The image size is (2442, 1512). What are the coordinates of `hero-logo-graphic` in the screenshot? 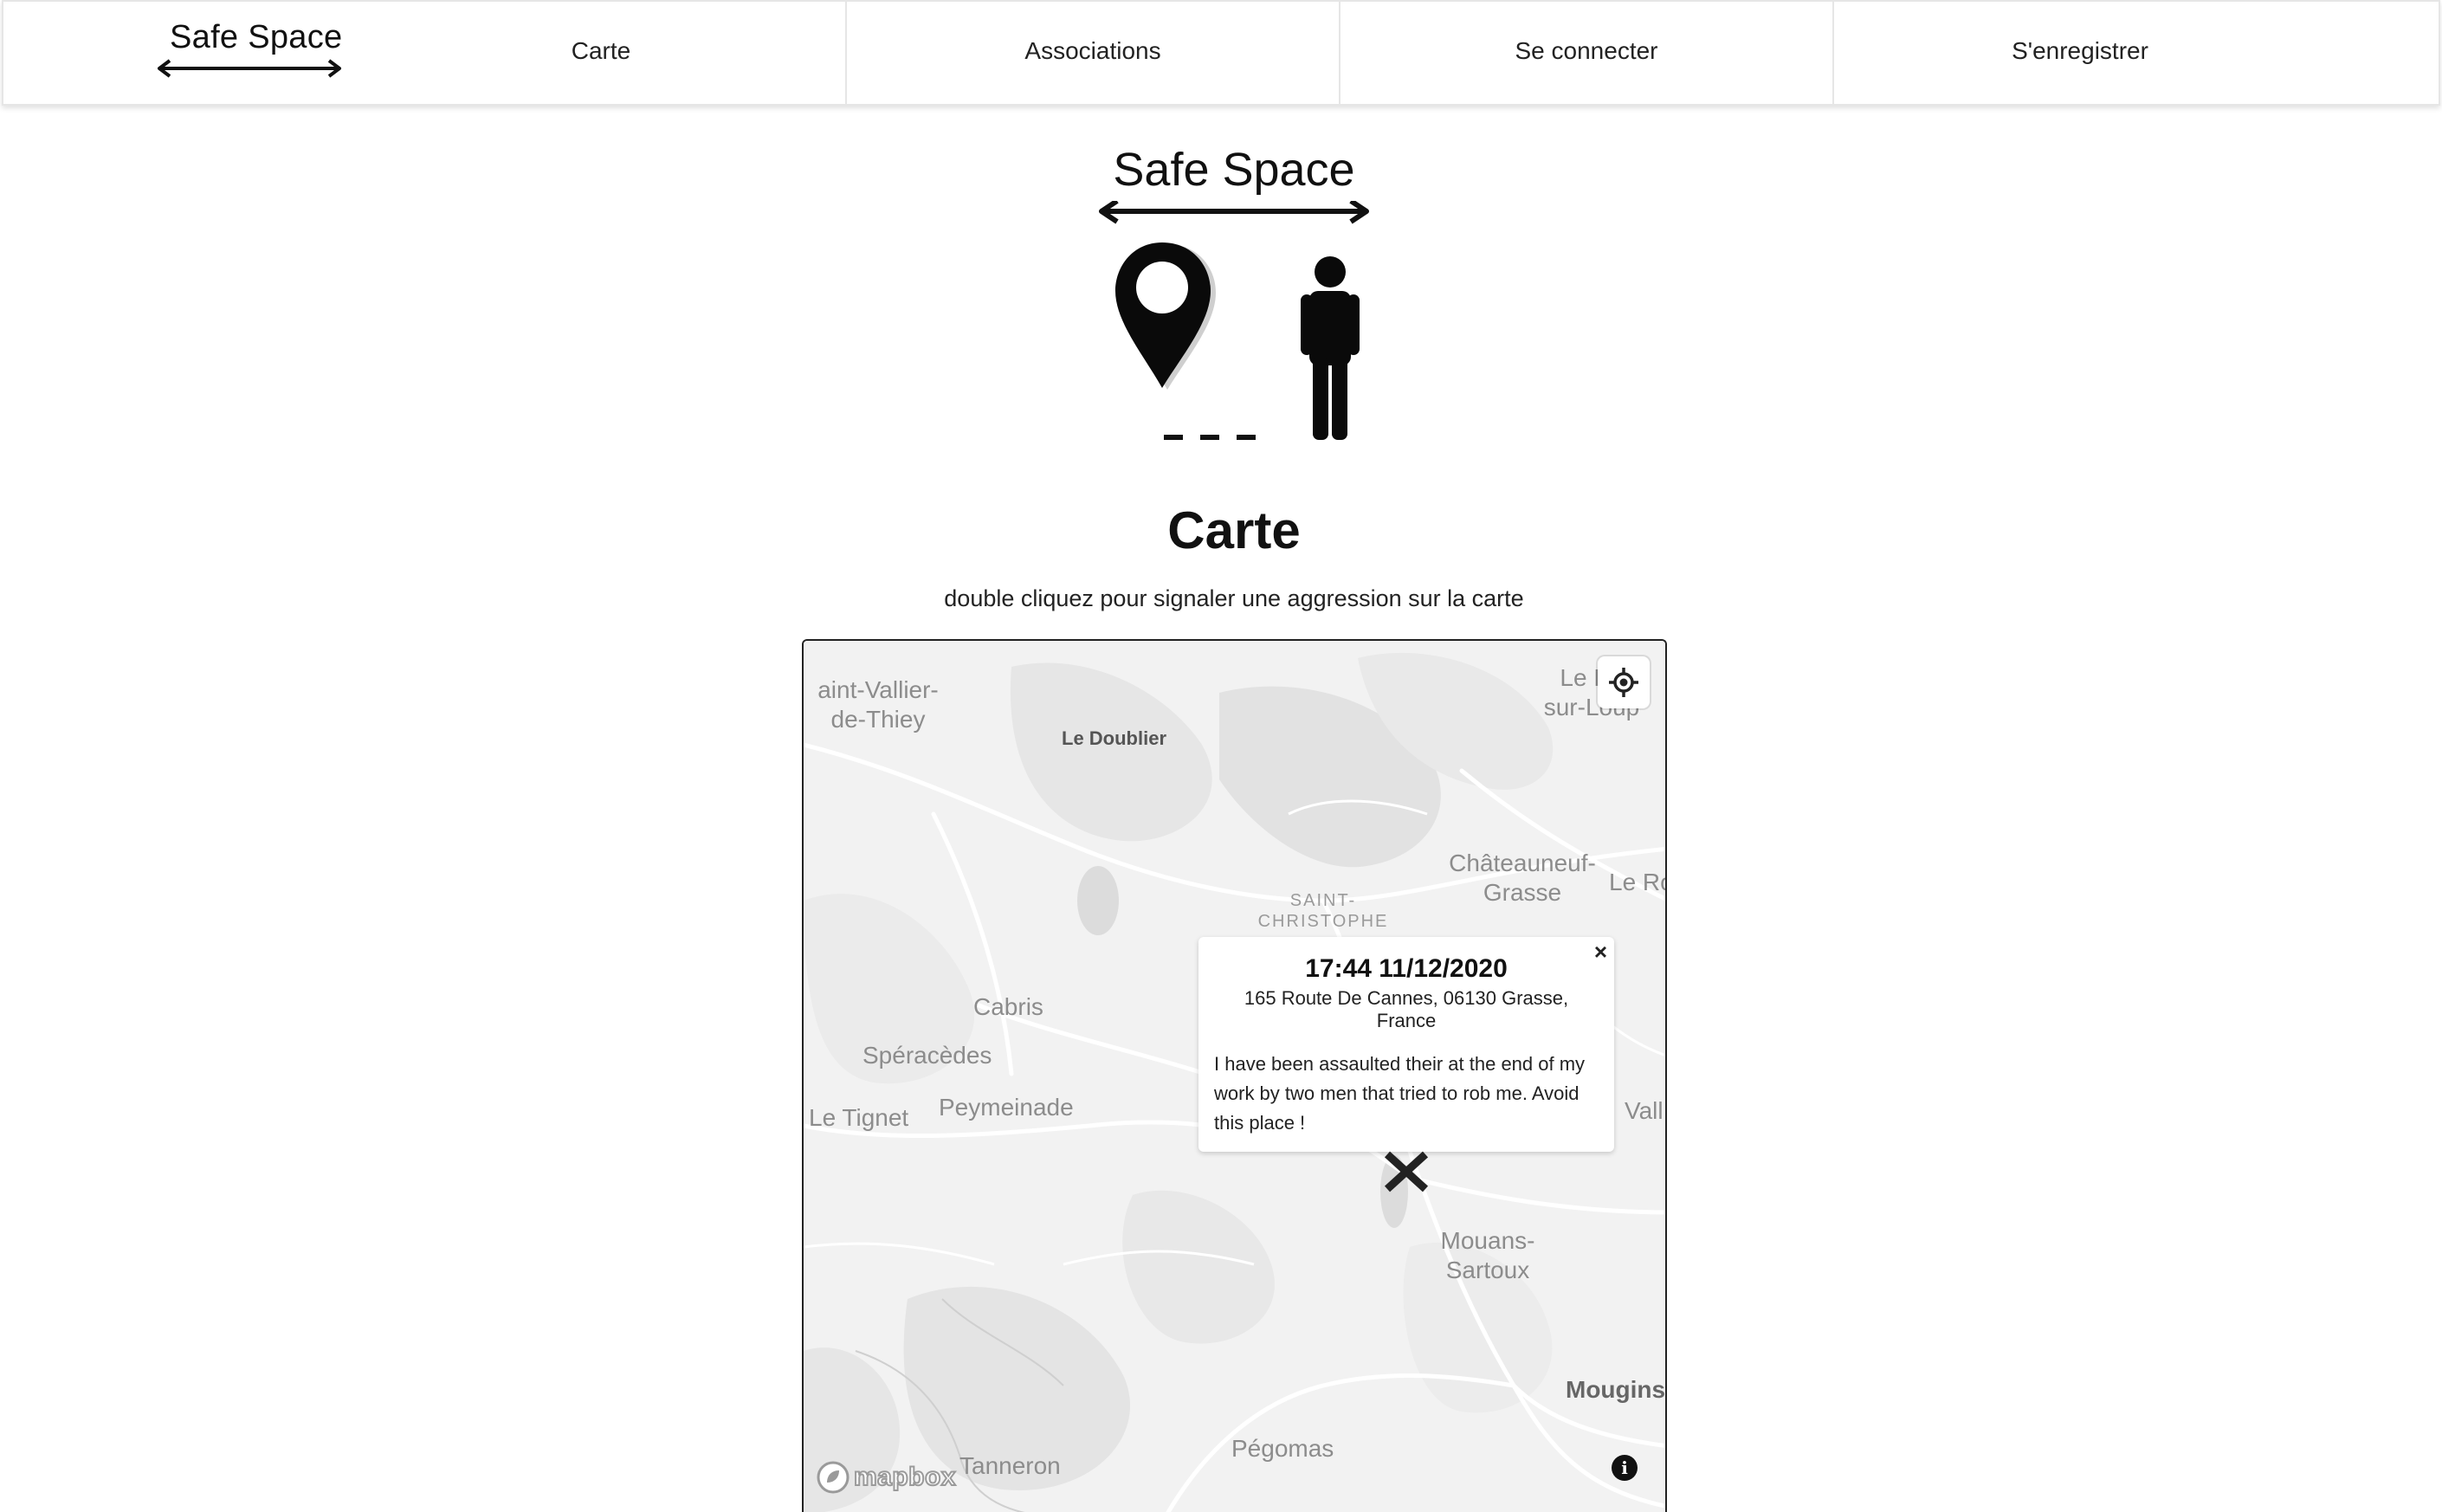 It's located at (1234, 320).